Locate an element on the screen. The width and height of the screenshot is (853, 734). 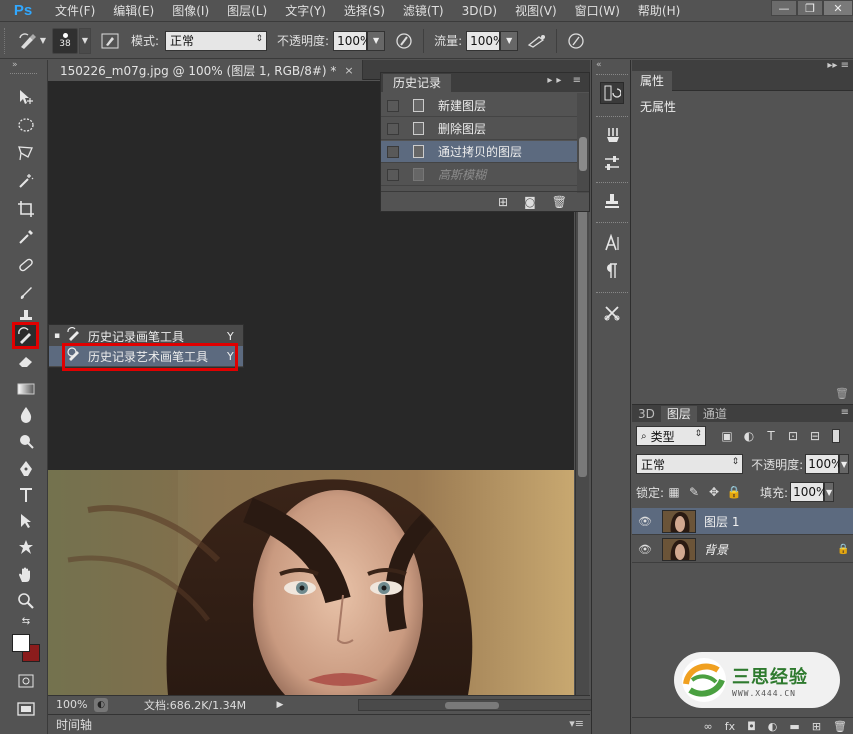
panel-collapse-menu-icon: ▸▸ ≡ is located at coordinates (566, 80).